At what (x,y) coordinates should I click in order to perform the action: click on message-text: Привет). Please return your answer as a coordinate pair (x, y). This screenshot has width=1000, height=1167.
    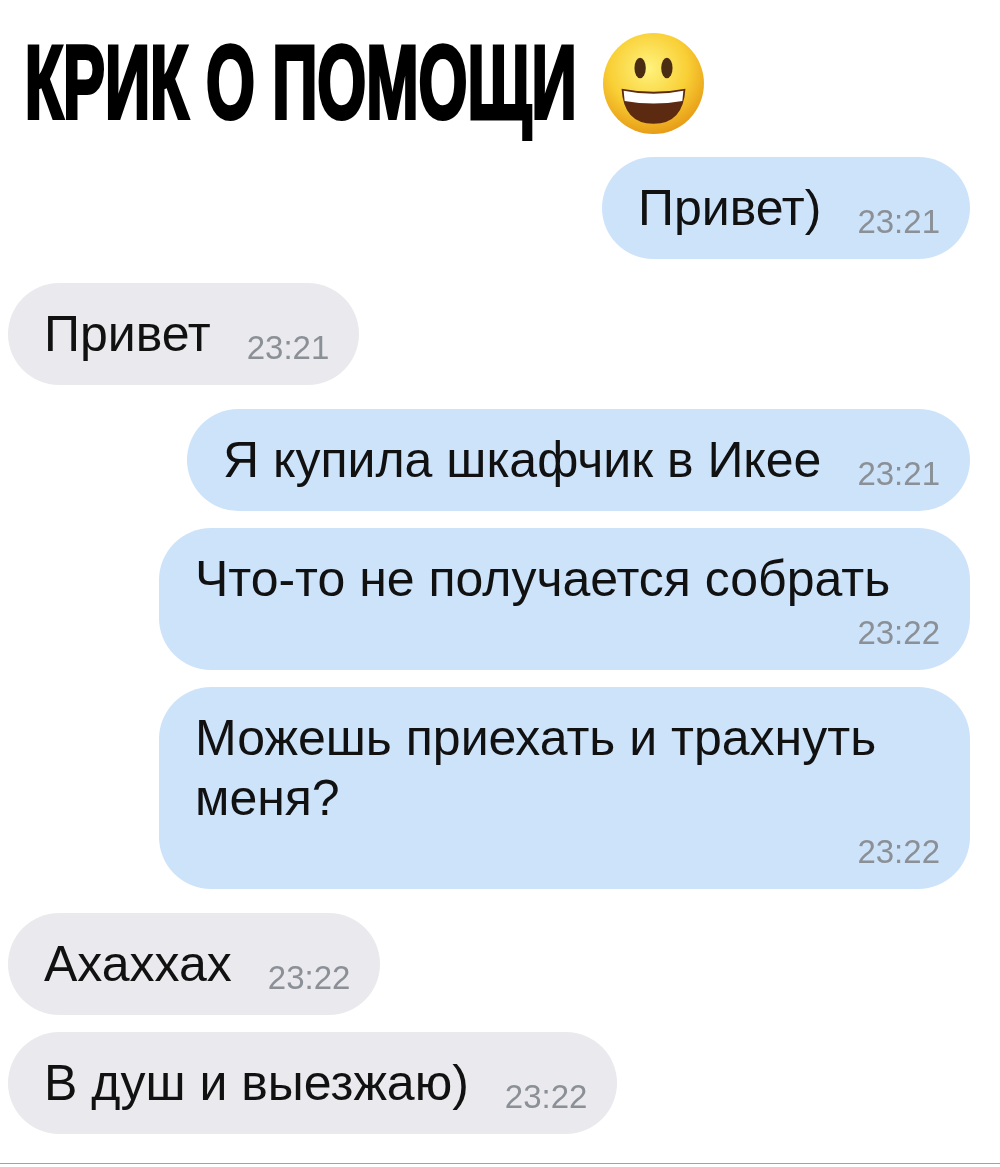
    Looking at the image, I should click on (730, 208).